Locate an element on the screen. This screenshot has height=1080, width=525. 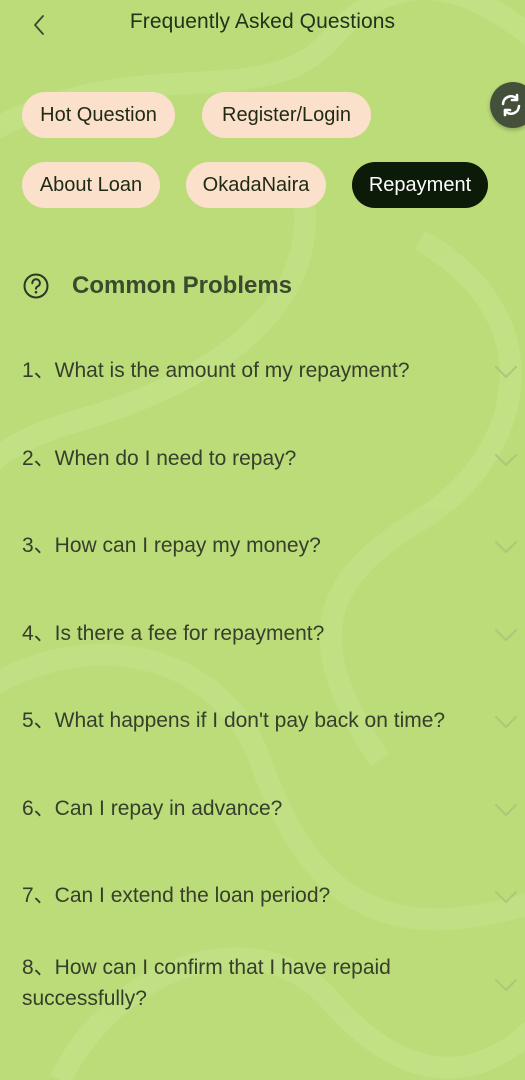
question-circle-icon is located at coordinates (36, 286).